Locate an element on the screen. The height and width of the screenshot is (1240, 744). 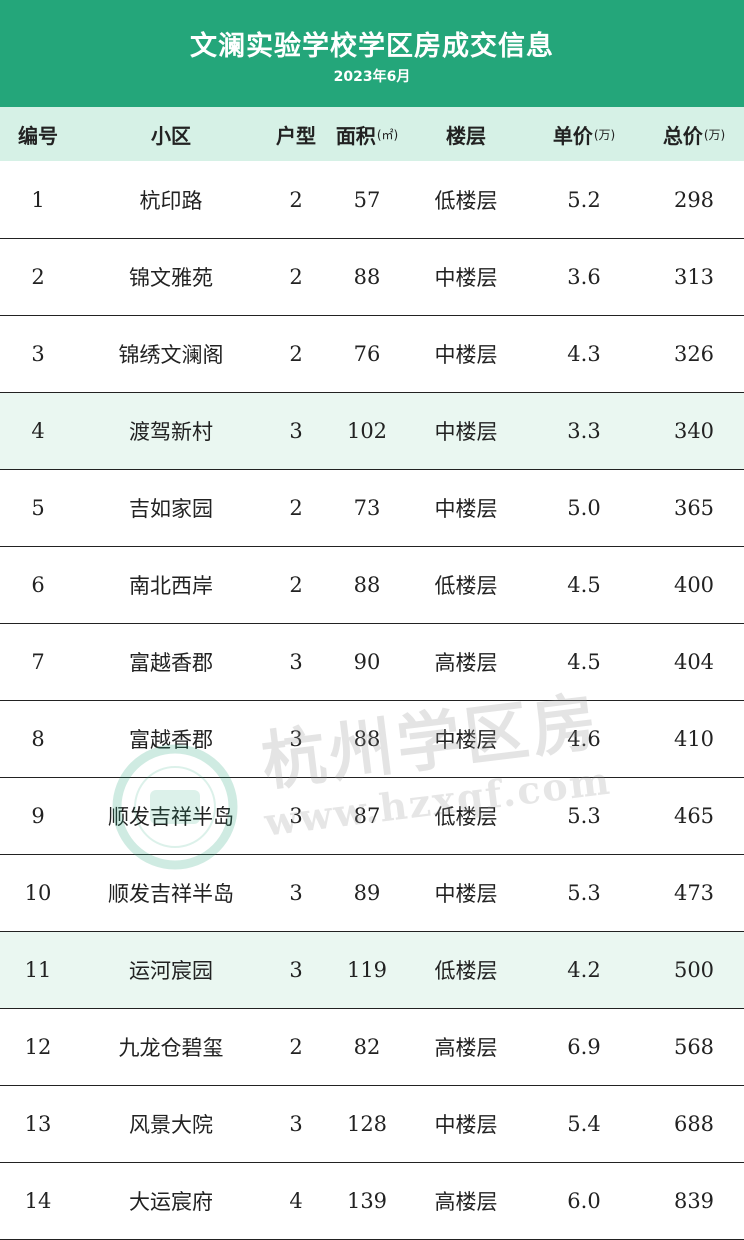
table-row: 7 富越香郡 3 90 高楼层 4.5 404 is located at coordinates (372, 662).